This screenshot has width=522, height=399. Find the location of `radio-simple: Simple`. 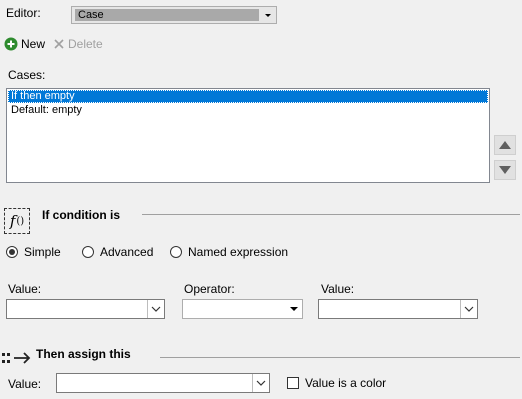

radio-simple: Simple is located at coordinates (33, 252).